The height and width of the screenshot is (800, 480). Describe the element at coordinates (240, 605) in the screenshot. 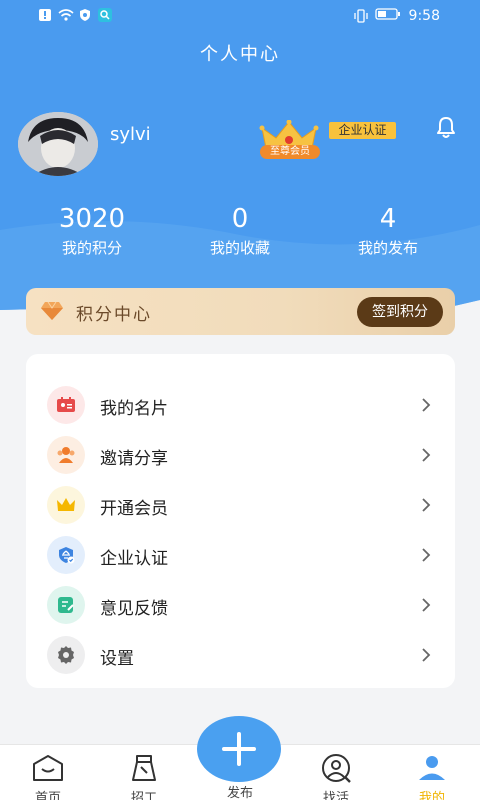

I see `menu-item-feedback: 意见反馈` at that location.